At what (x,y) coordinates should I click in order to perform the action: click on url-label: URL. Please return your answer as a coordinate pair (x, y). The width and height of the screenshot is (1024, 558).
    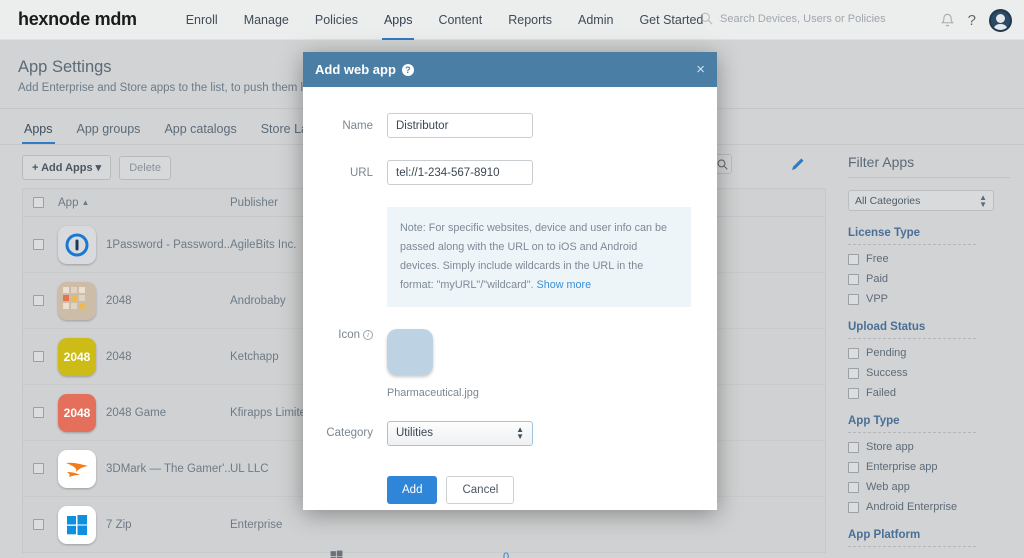
    Looking at the image, I should click on (361, 172).